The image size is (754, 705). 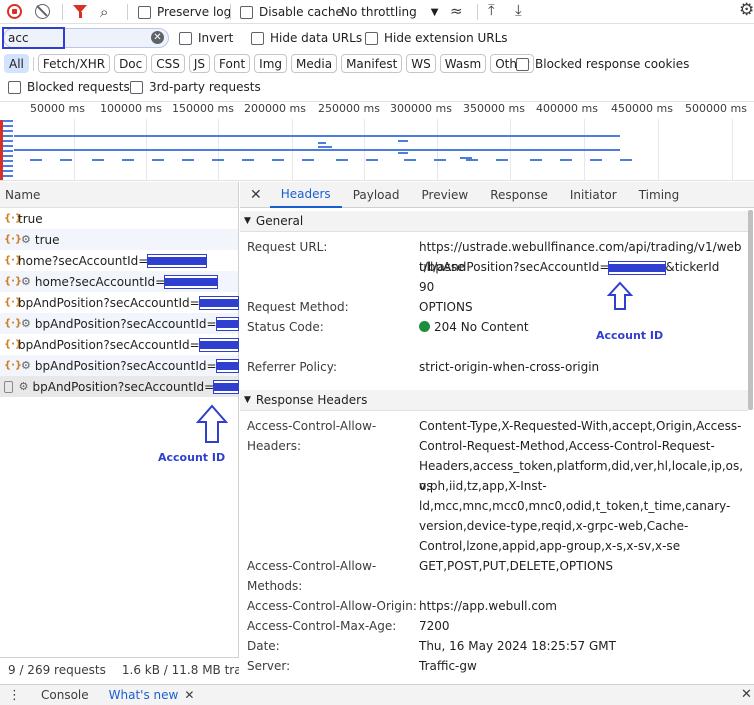 What do you see at coordinates (14, 695) in the screenshot?
I see `drawer-menu-icon: ⋮` at bounding box center [14, 695].